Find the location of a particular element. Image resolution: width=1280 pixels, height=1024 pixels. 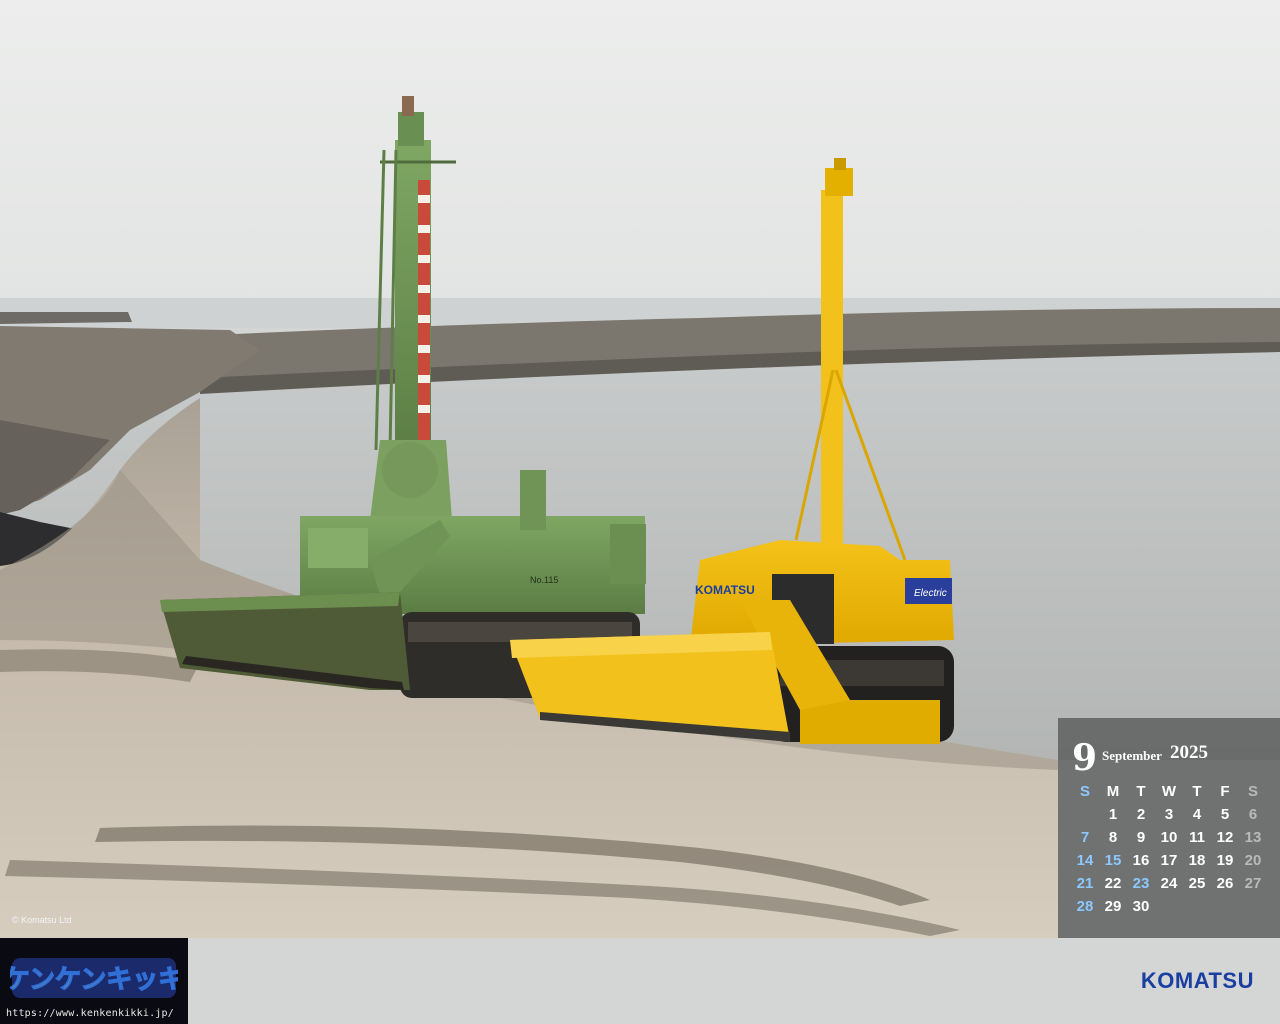

calendar-day: 29 is located at coordinates (1113, 906).